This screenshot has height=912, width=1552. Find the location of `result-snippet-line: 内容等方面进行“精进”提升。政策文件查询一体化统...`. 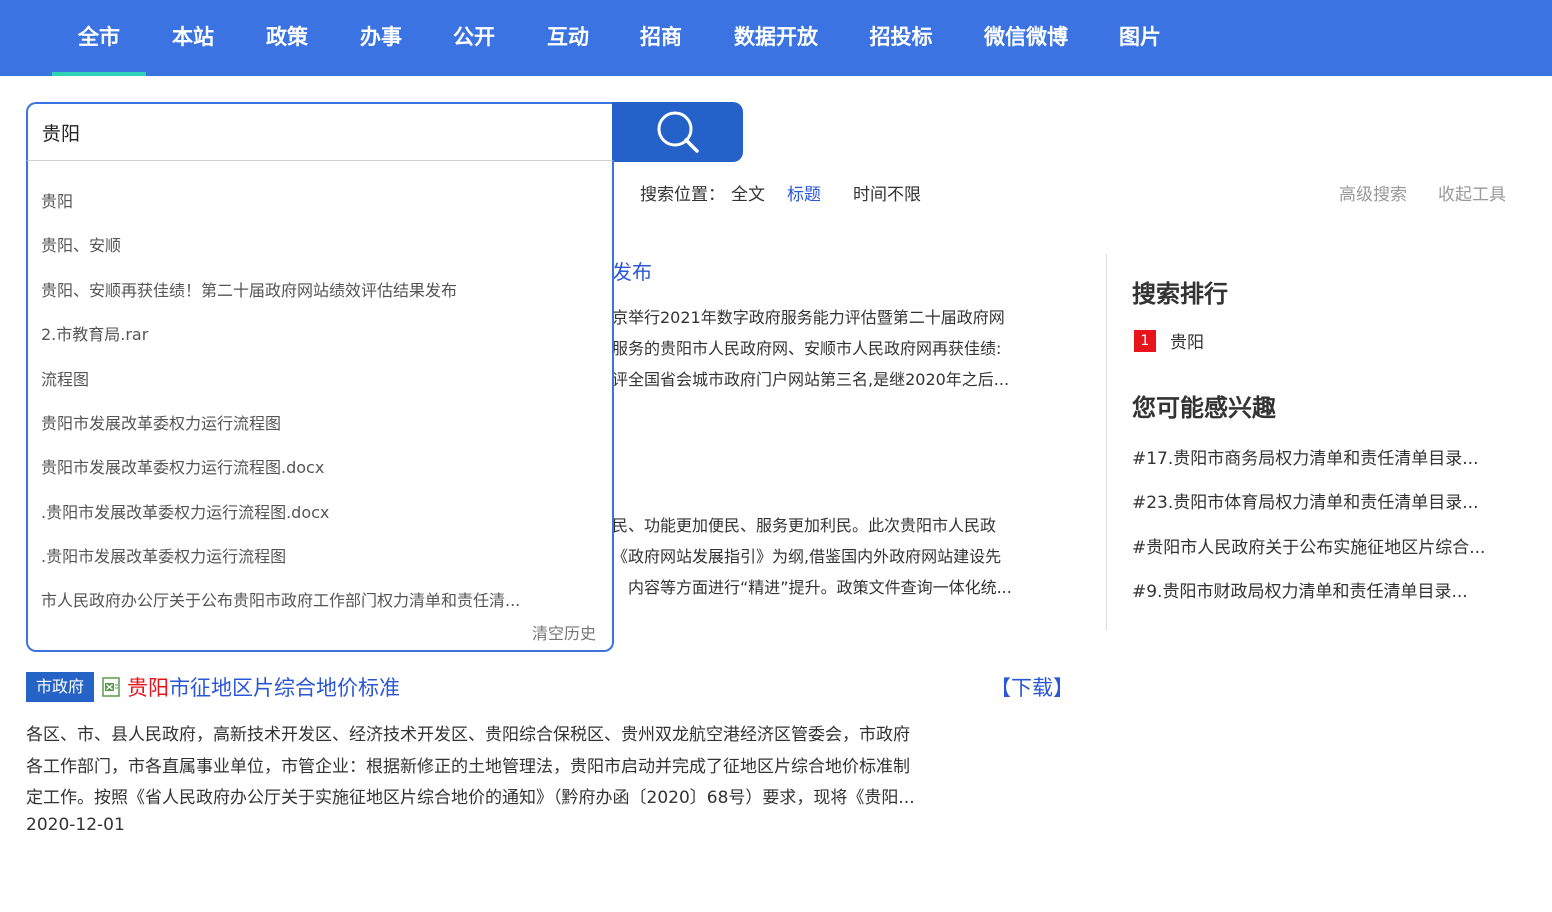

result-snippet-line: 内容等方面进行“精进”提升。政策文件查询一体化统... is located at coordinates (820, 587).